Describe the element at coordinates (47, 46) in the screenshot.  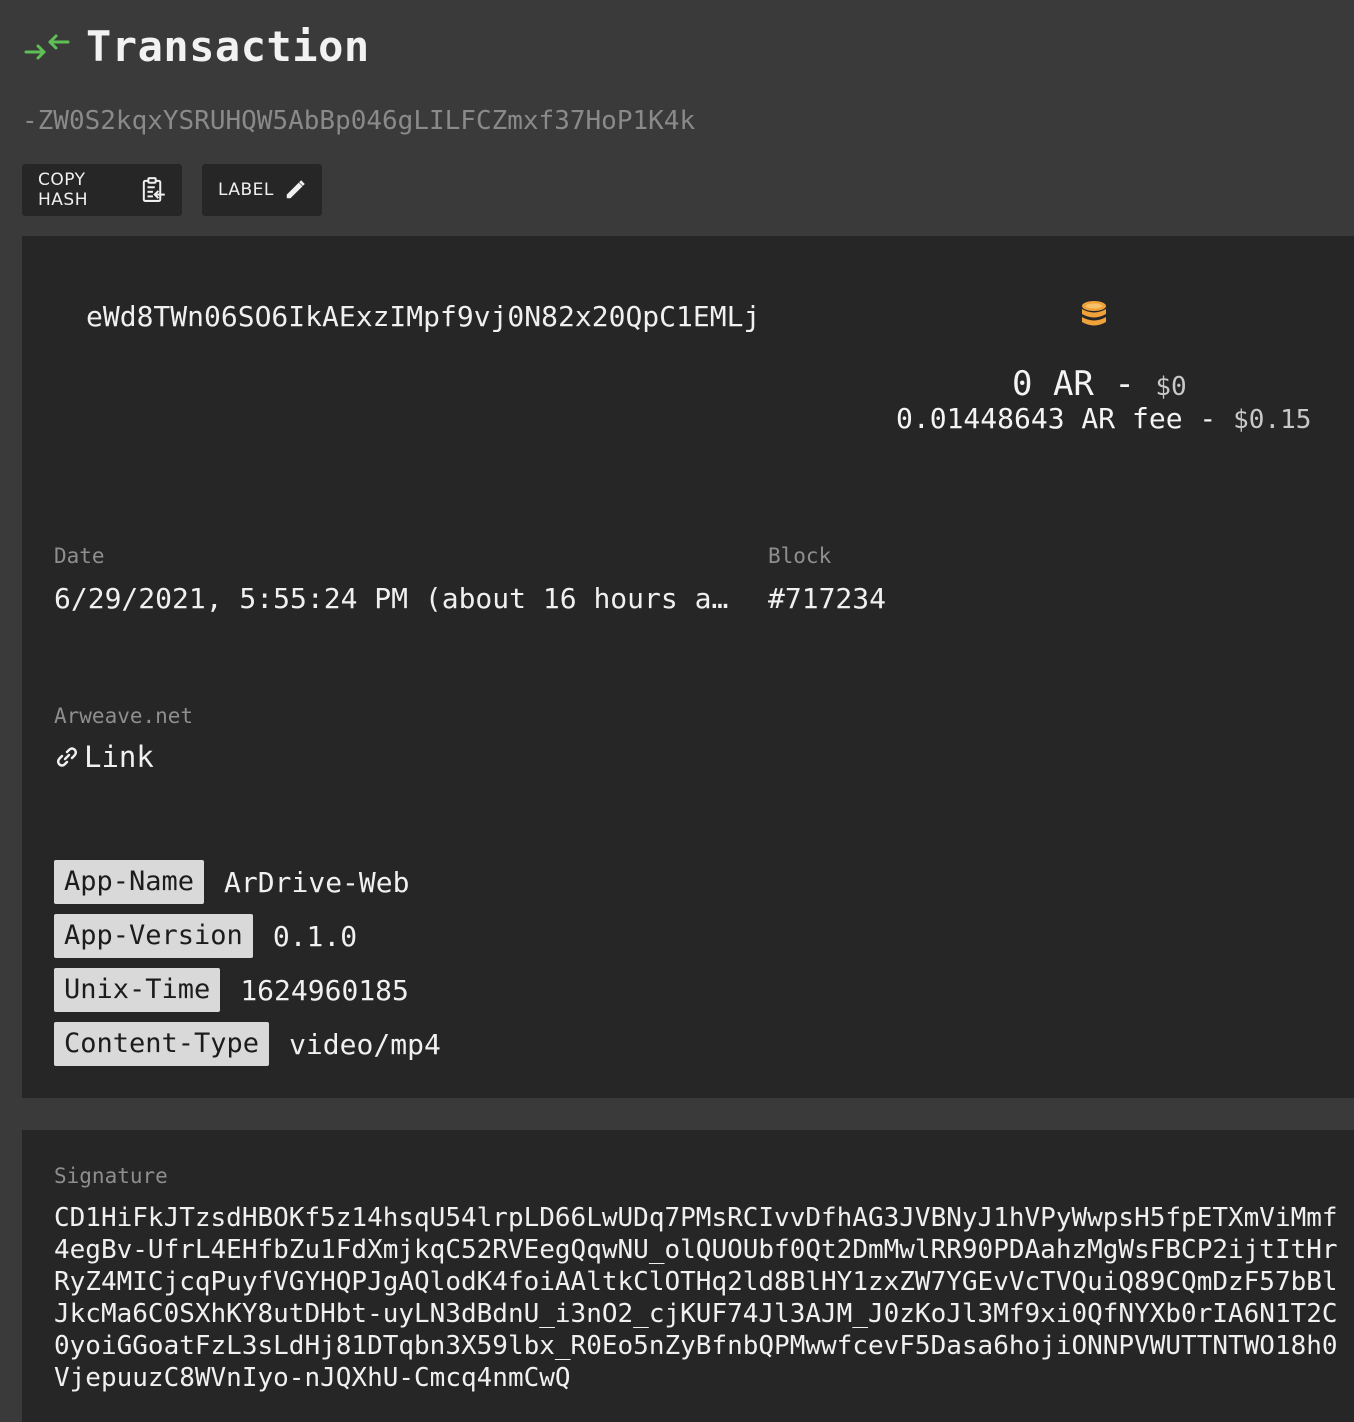
I see `transfer-arrows-icon` at that location.